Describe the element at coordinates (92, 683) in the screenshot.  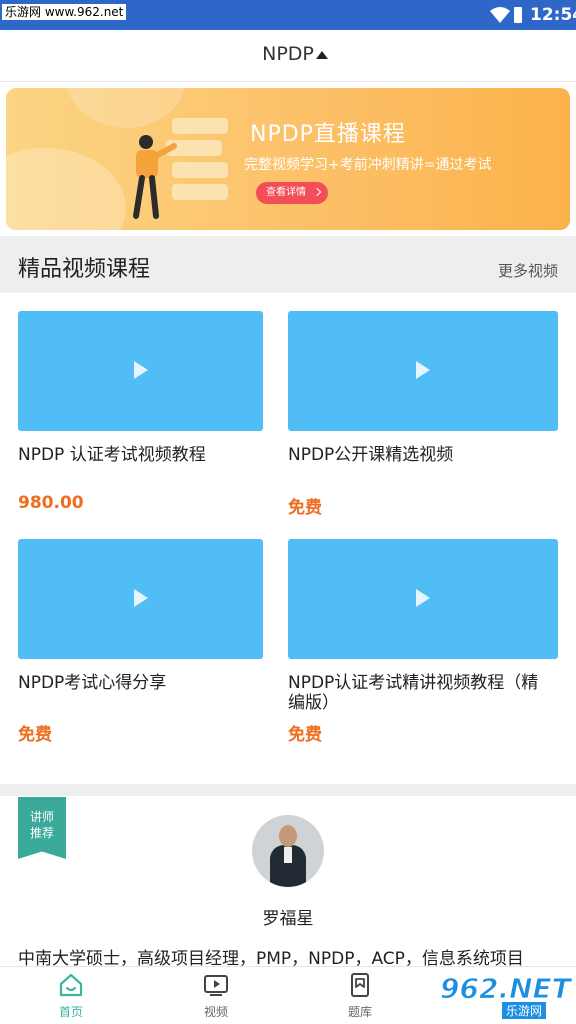
I see `video-title: NPDP考试心得分享` at that location.